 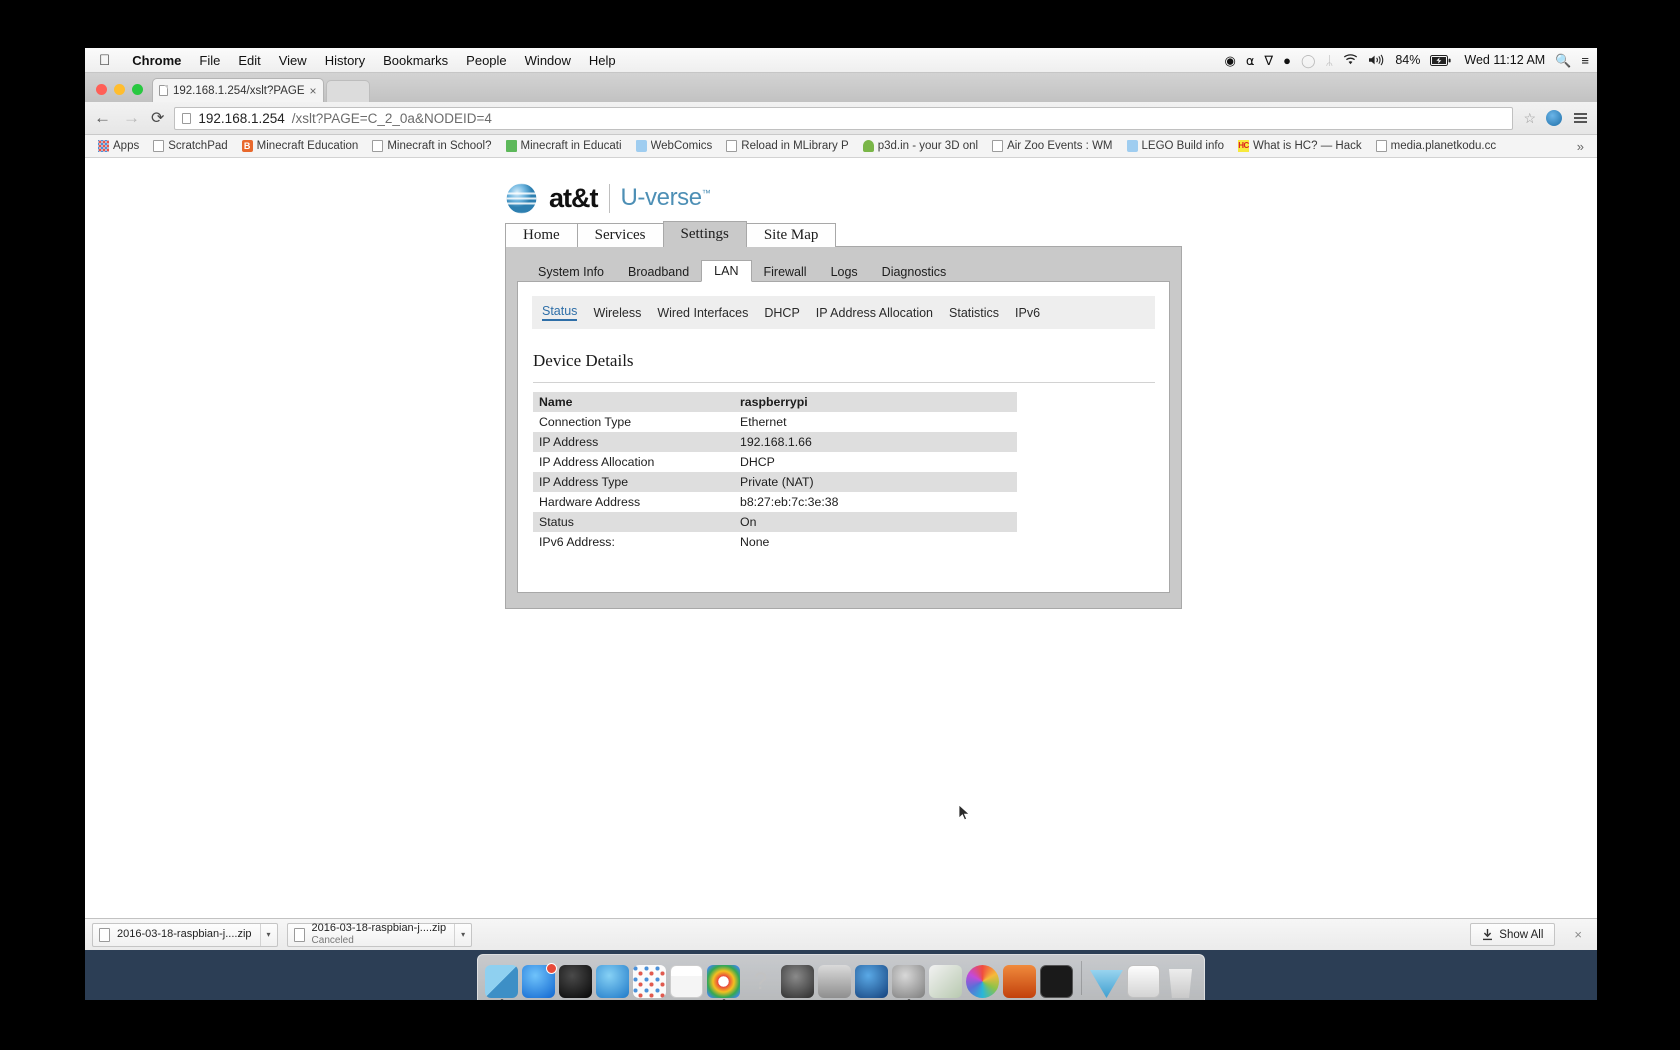 I want to click on screen-record-icon: ◉, so click(x=1229, y=60).